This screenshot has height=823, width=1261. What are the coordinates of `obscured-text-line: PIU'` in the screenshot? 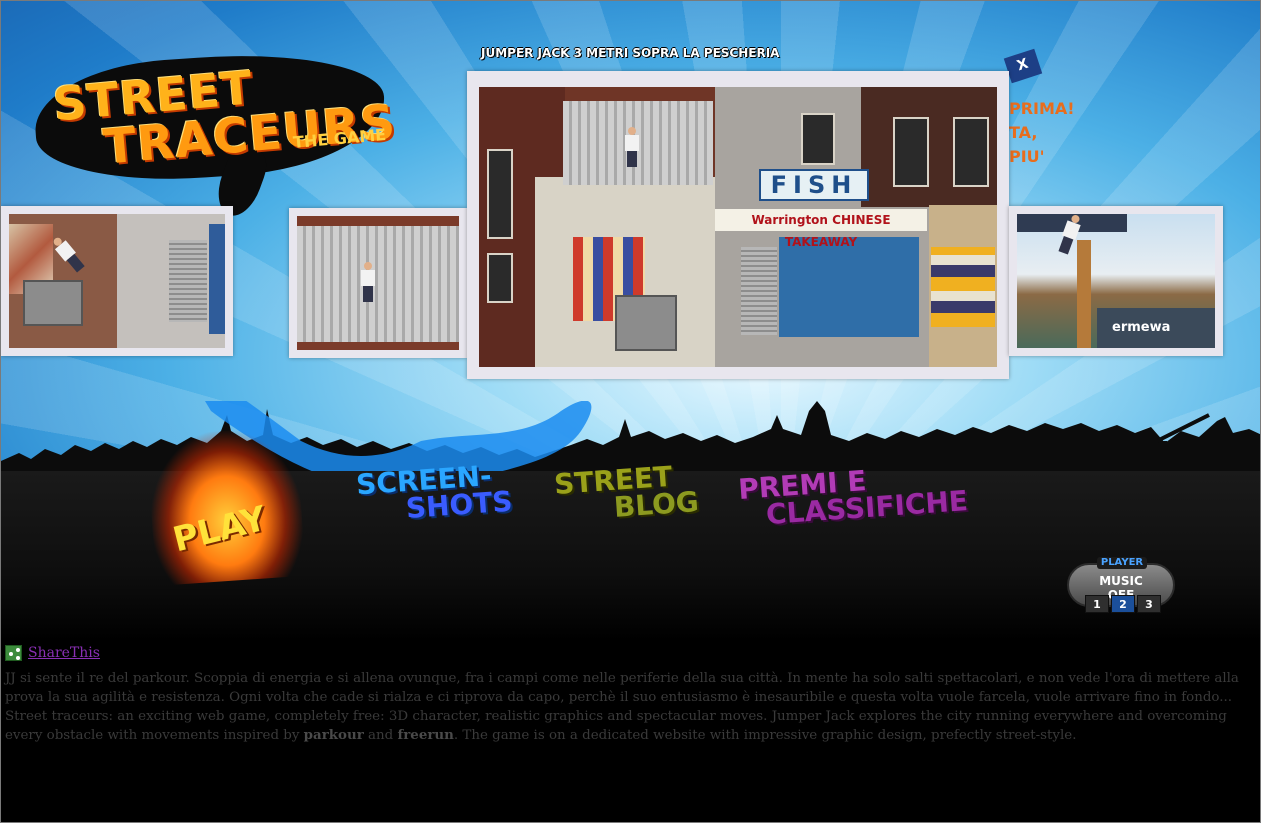 It's located at (1027, 156).